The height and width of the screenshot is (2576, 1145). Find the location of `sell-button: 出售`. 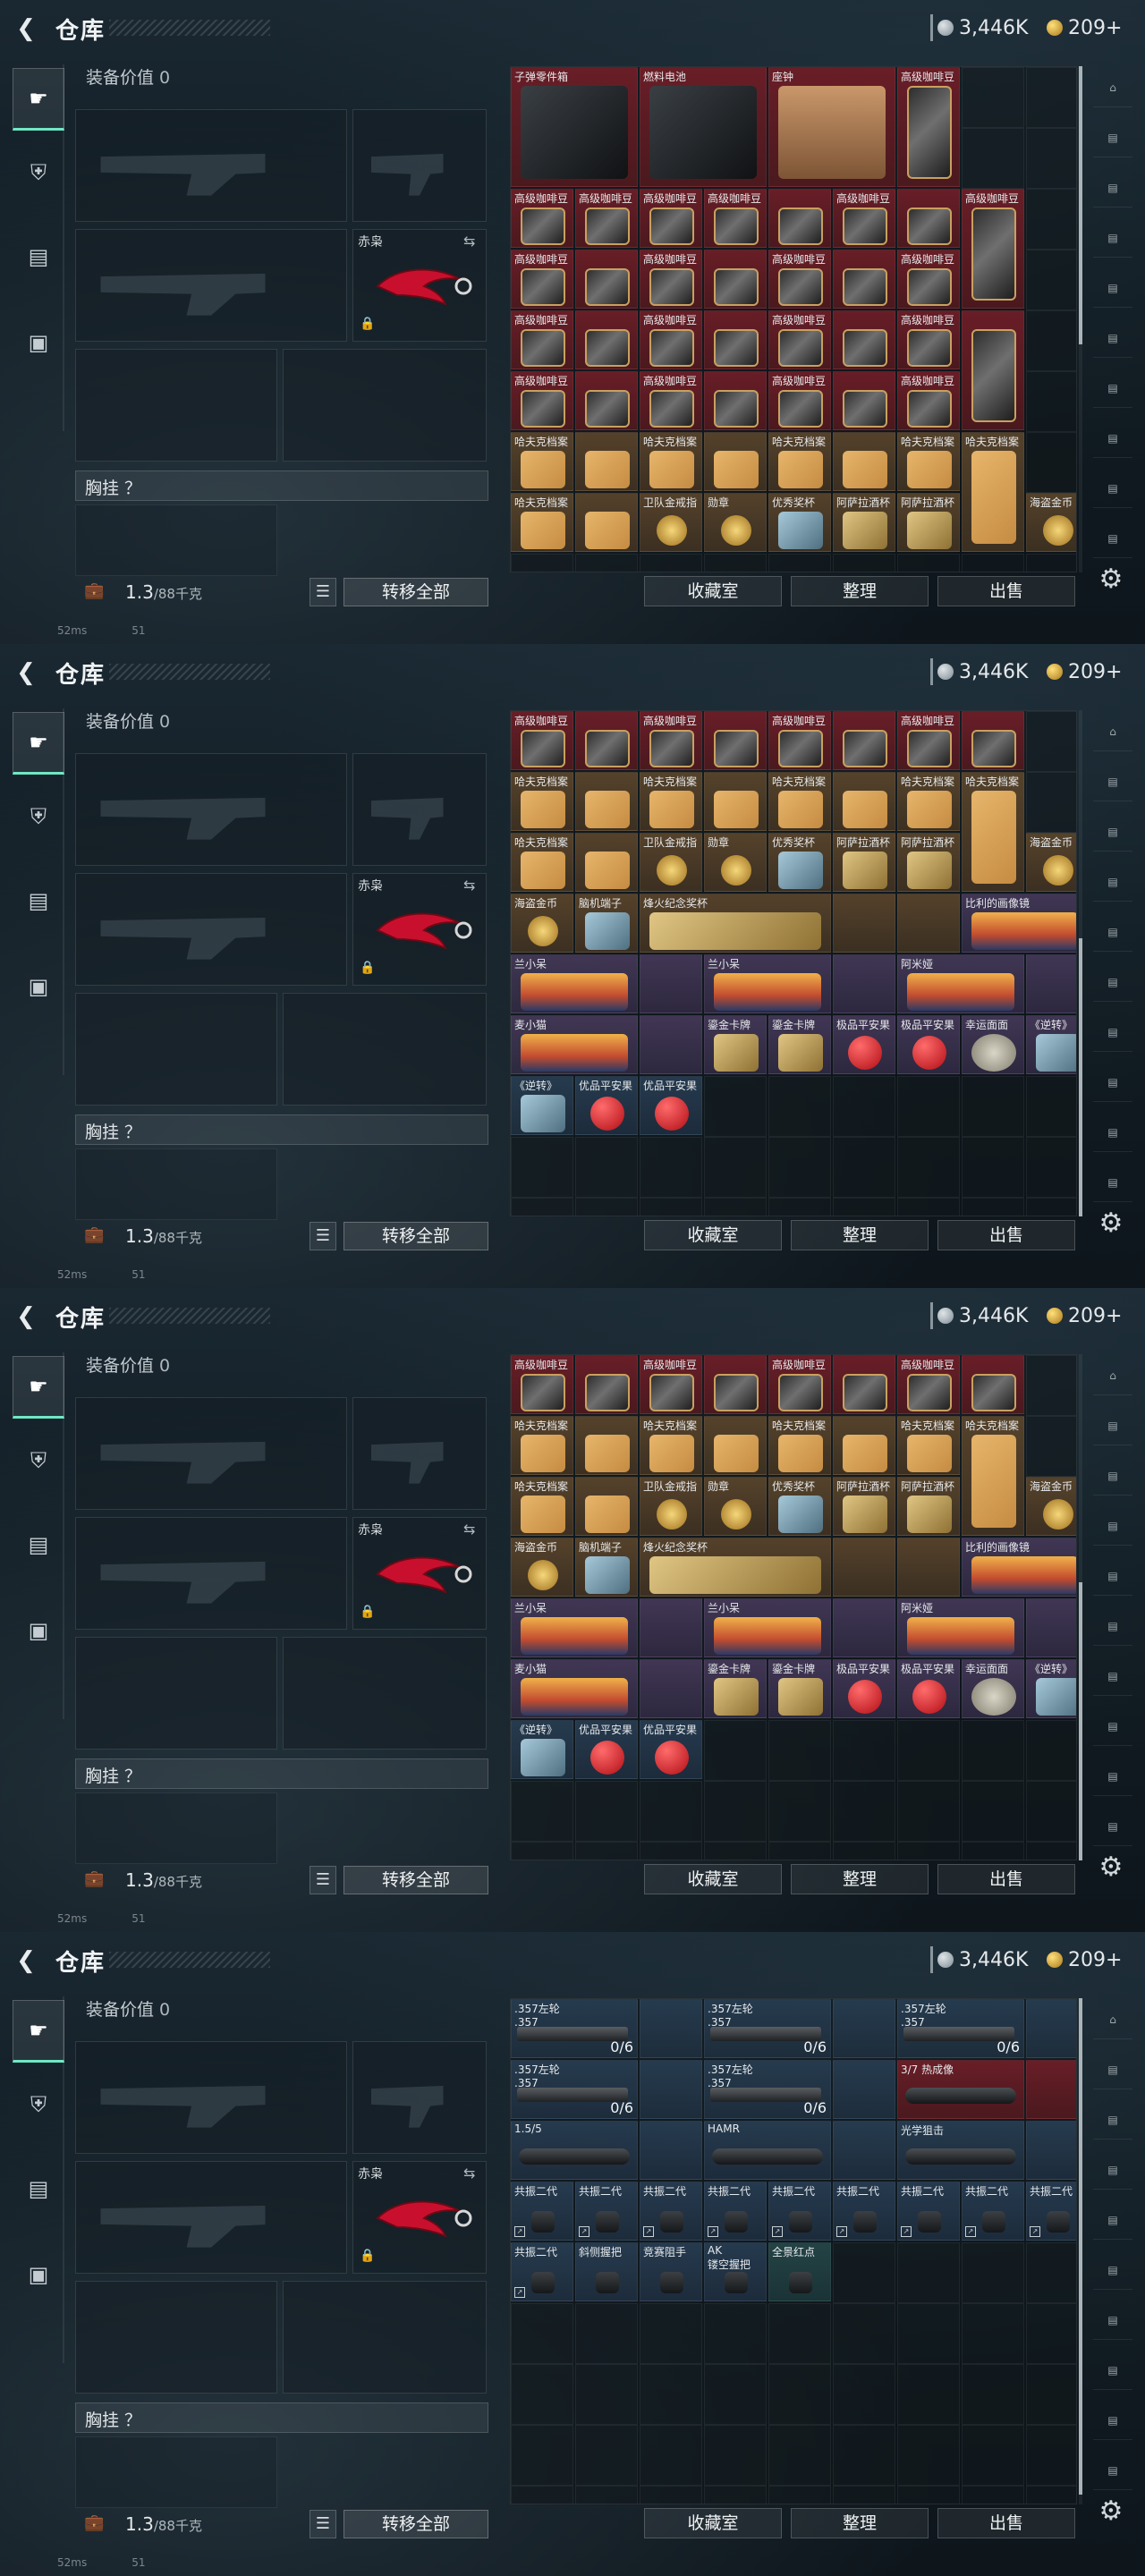

sell-button: 出售 is located at coordinates (1006, 1235).